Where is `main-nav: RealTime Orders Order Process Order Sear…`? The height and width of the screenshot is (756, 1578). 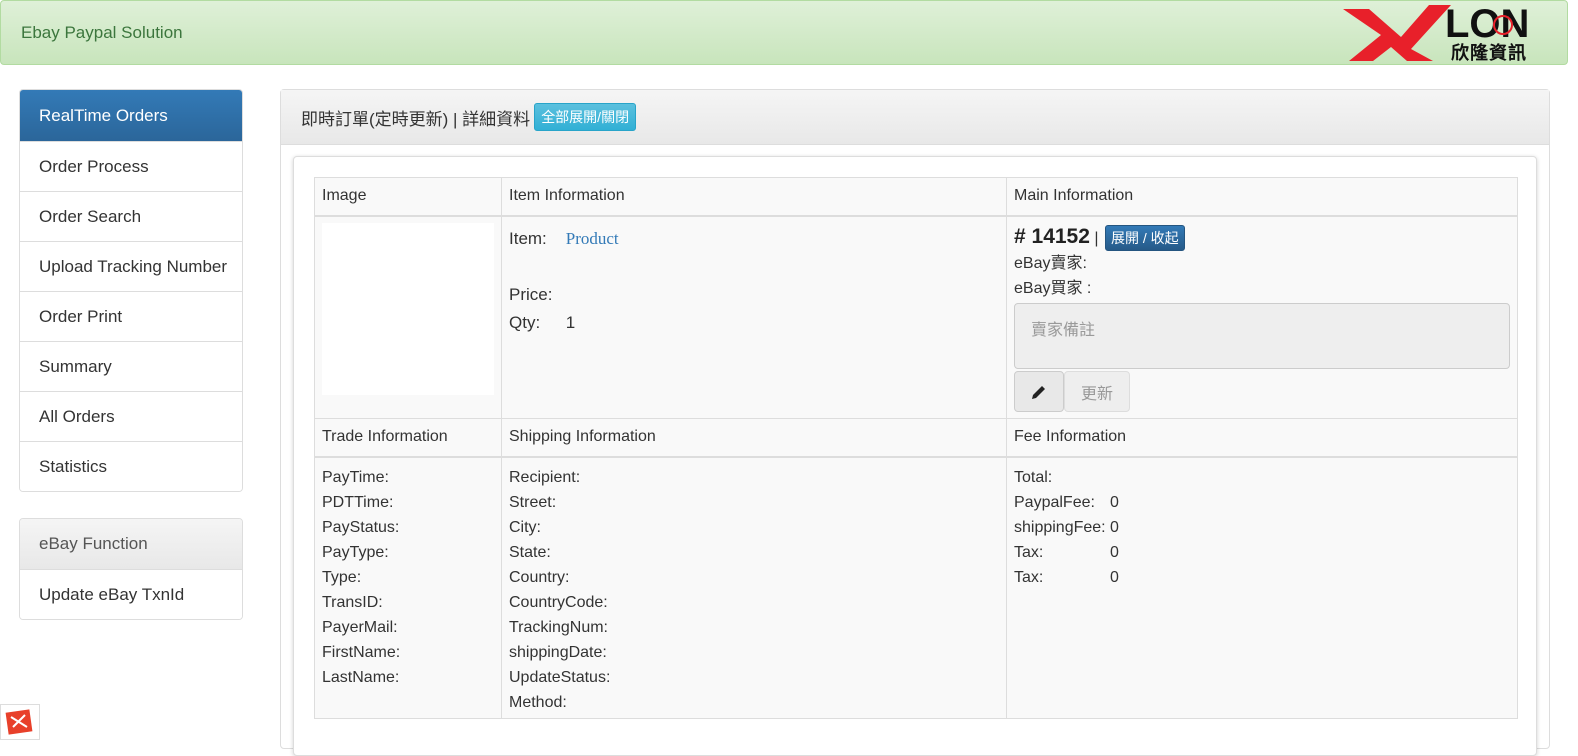
main-nav: RealTime Orders Order Process Order Sear… is located at coordinates (131, 290).